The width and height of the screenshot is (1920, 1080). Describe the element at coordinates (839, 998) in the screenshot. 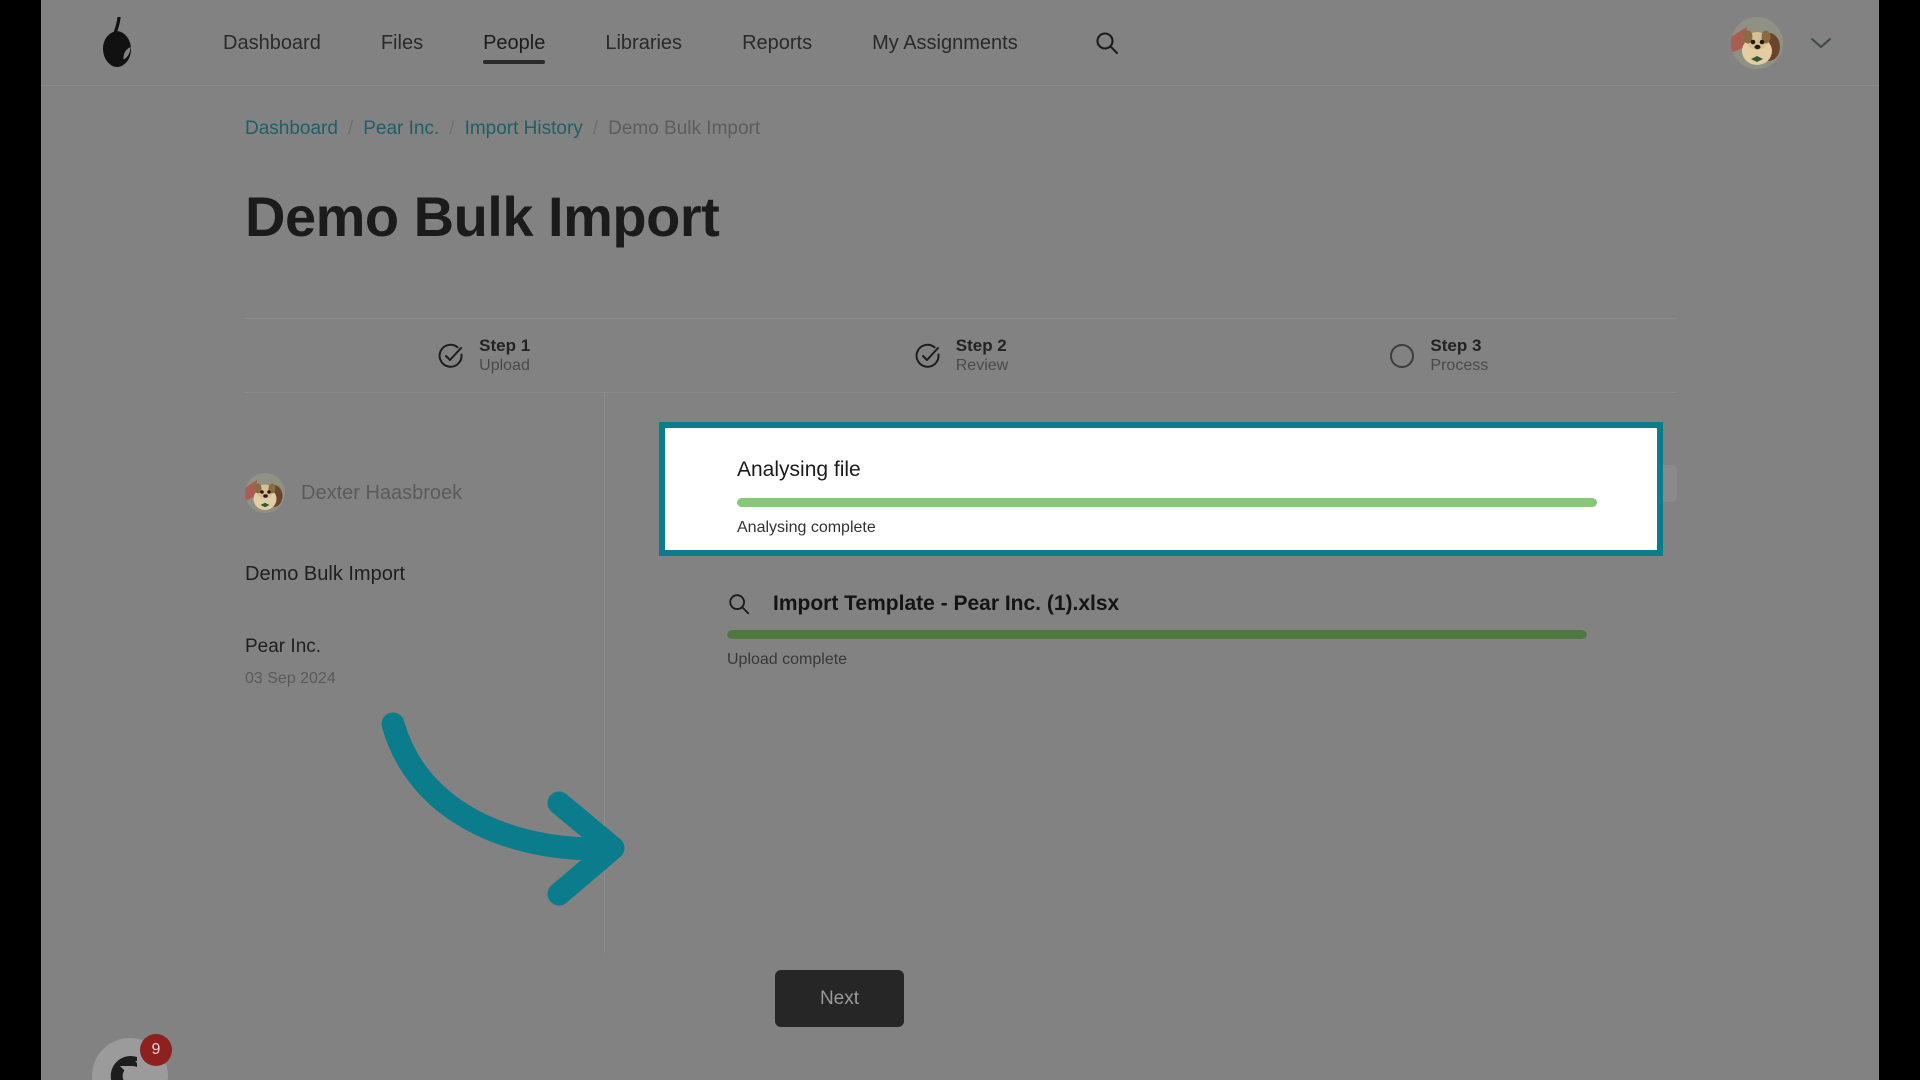

I see `next-button: Next` at that location.